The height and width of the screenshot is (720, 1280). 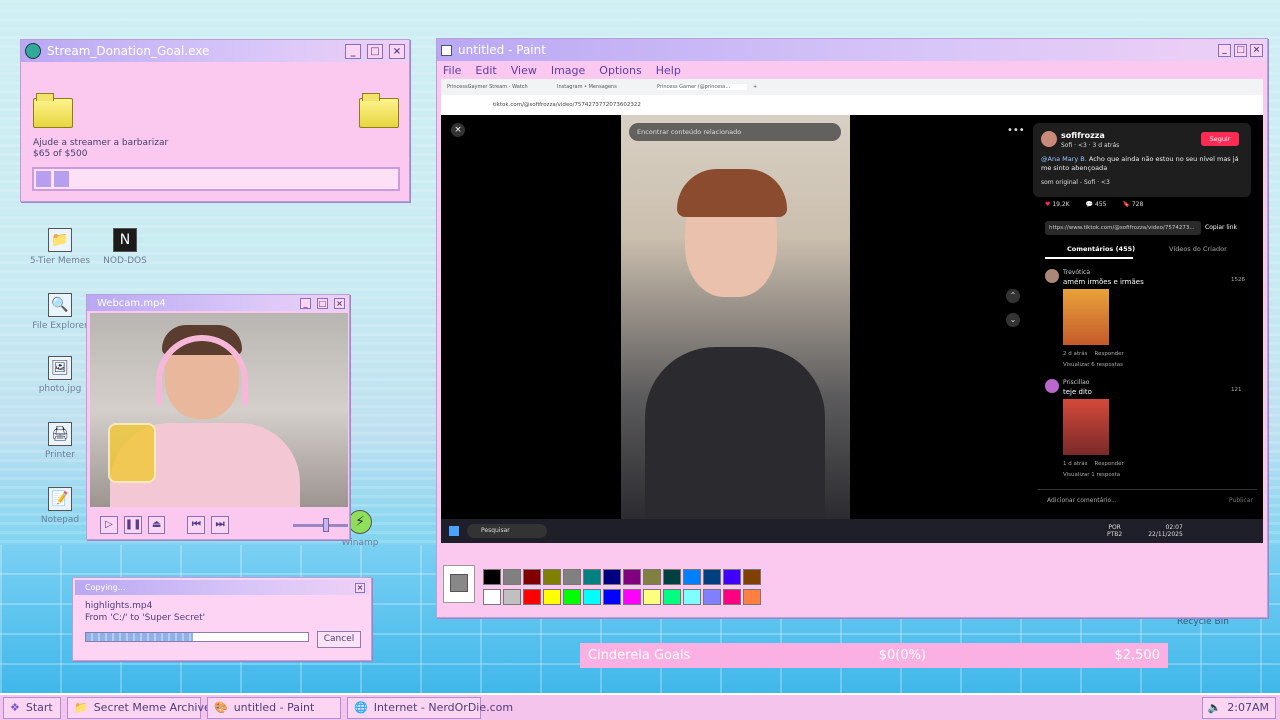 I want to click on menu-file: File, so click(x=452, y=70).